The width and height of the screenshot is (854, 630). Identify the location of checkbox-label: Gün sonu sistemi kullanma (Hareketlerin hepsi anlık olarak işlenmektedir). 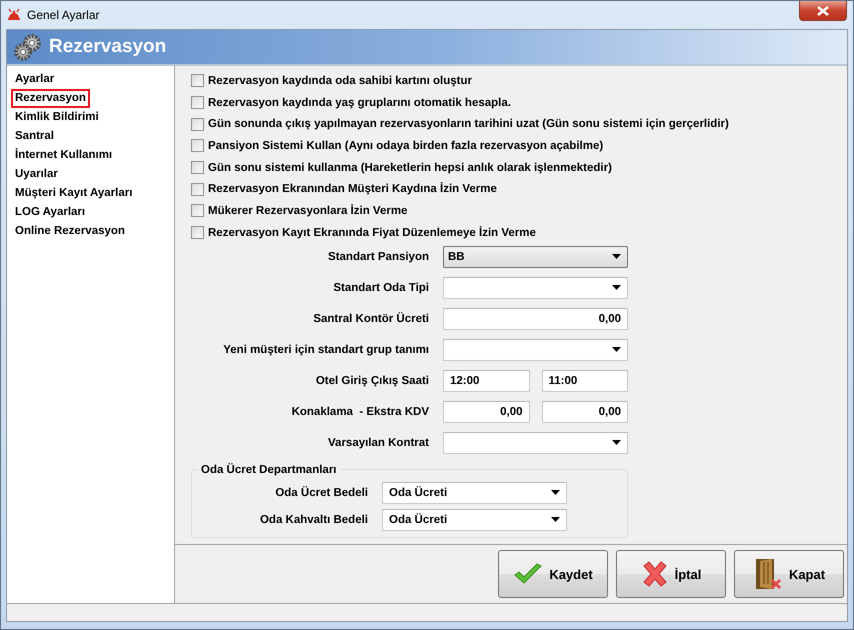
(410, 168).